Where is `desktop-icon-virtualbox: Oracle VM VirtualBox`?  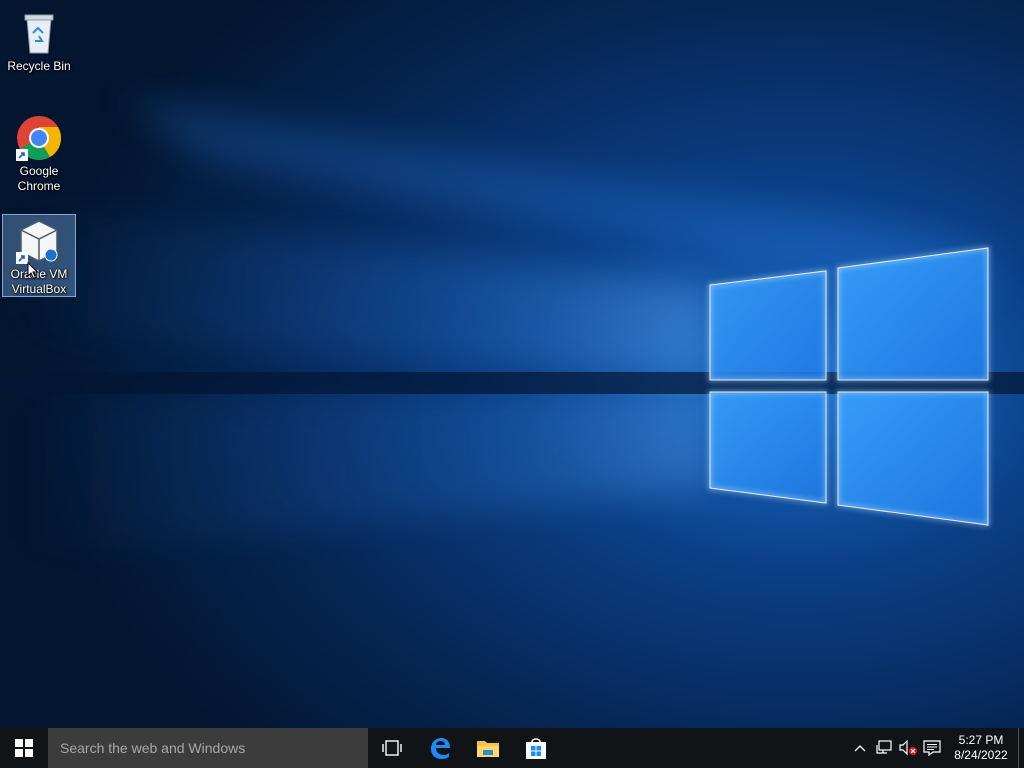 desktop-icon-virtualbox: Oracle VM VirtualBox is located at coordinates (39, 255).